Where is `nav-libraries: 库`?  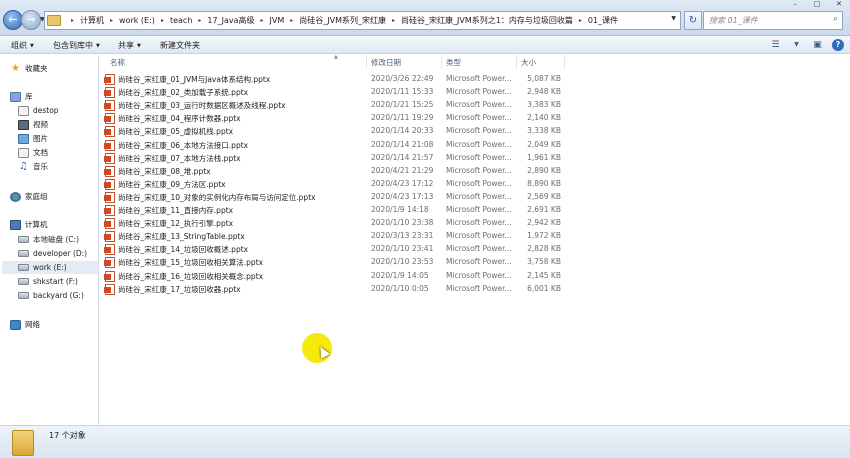
nav-libraries: 库 is located at coordinates (59, 96).